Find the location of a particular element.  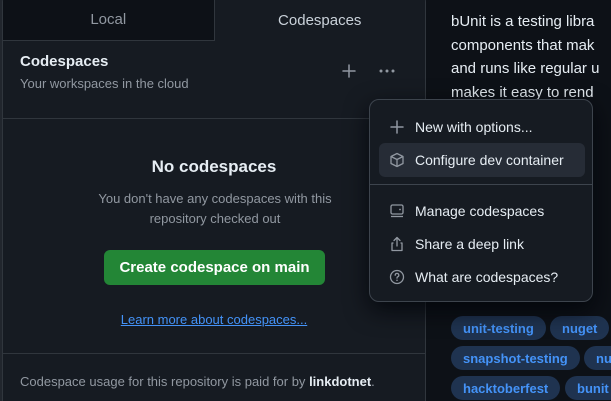

menu-item-manage-codespaces: Manage codespaces is located at coordinates (482, 211).